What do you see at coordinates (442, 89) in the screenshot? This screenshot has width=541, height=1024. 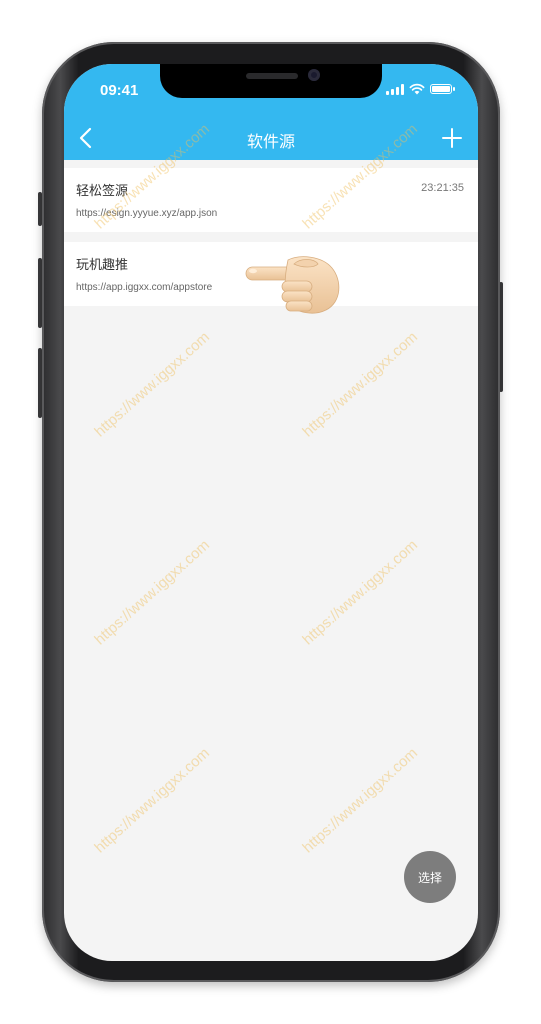 I see `battery-icon` at bounding box center [442, 89].